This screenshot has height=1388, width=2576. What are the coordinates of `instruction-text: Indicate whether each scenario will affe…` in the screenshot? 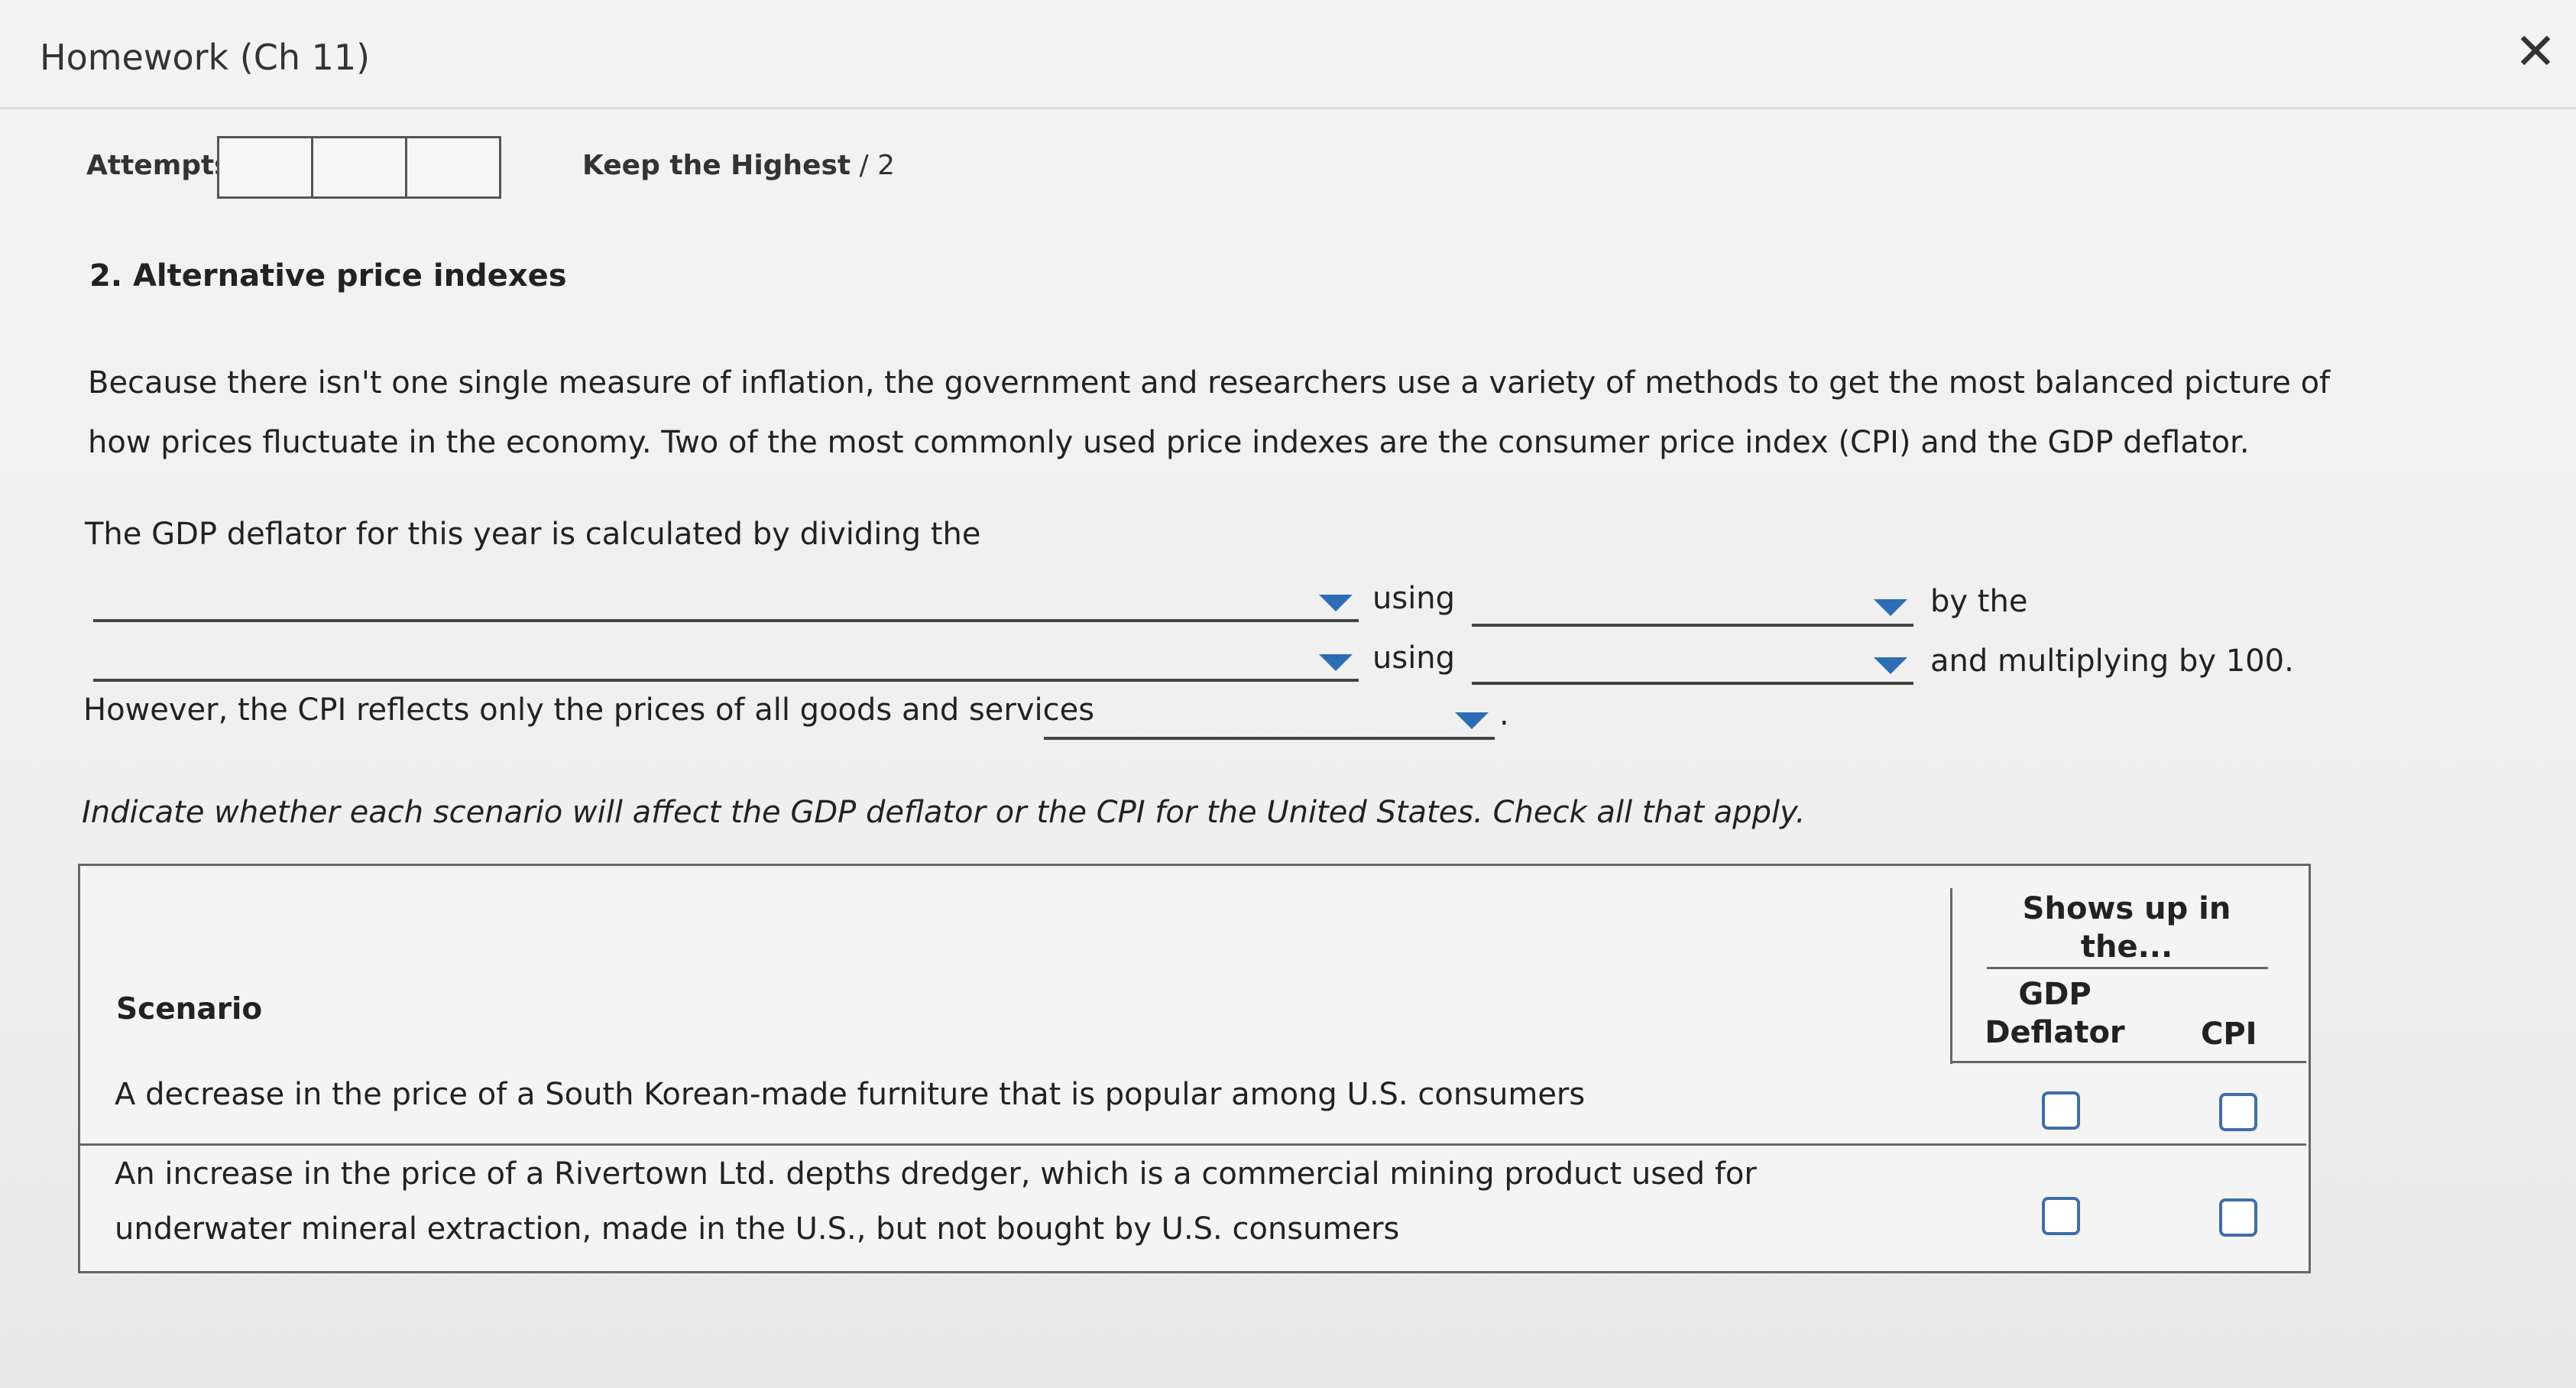 It's located at (944, 812).